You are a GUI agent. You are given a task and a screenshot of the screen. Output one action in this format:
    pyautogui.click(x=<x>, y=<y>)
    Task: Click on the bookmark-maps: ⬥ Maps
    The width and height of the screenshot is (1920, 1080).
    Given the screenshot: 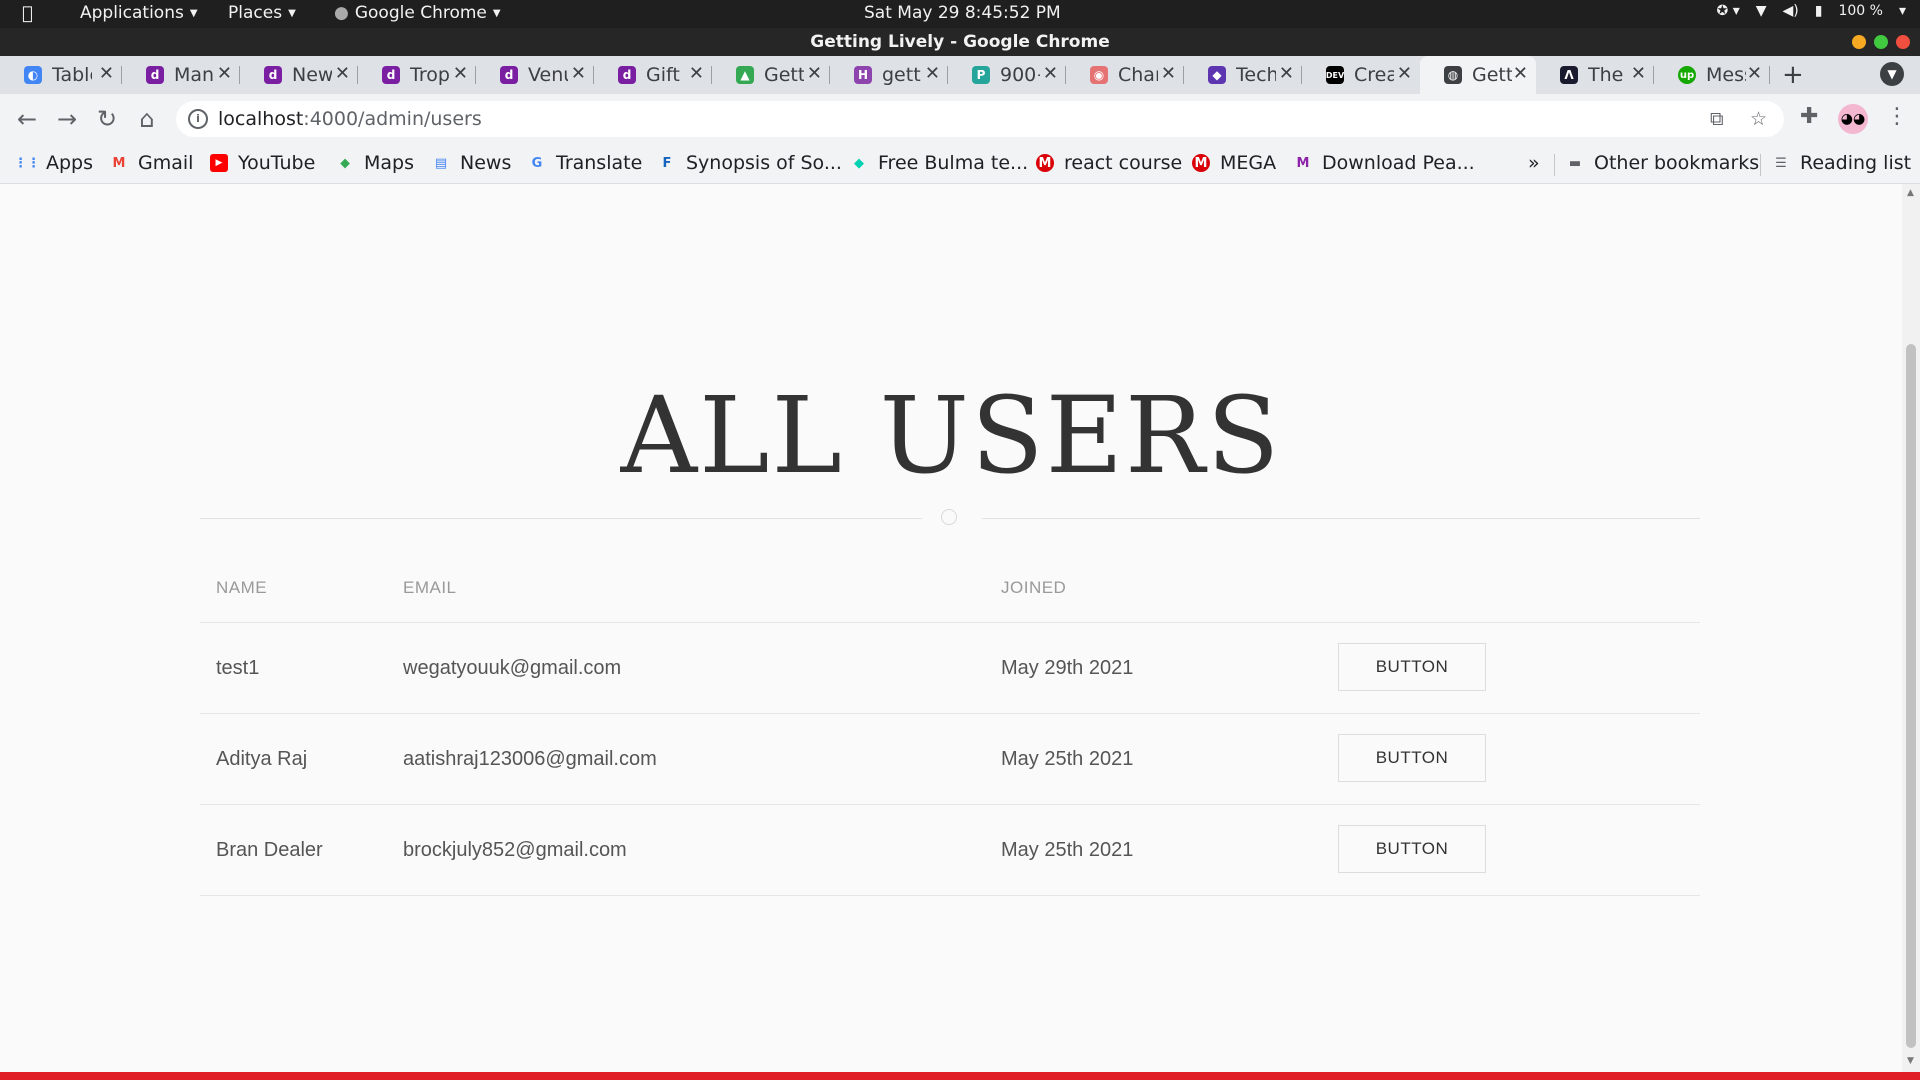 What is the action you would take?
    pyautogui.click(x=375, y=163)
    